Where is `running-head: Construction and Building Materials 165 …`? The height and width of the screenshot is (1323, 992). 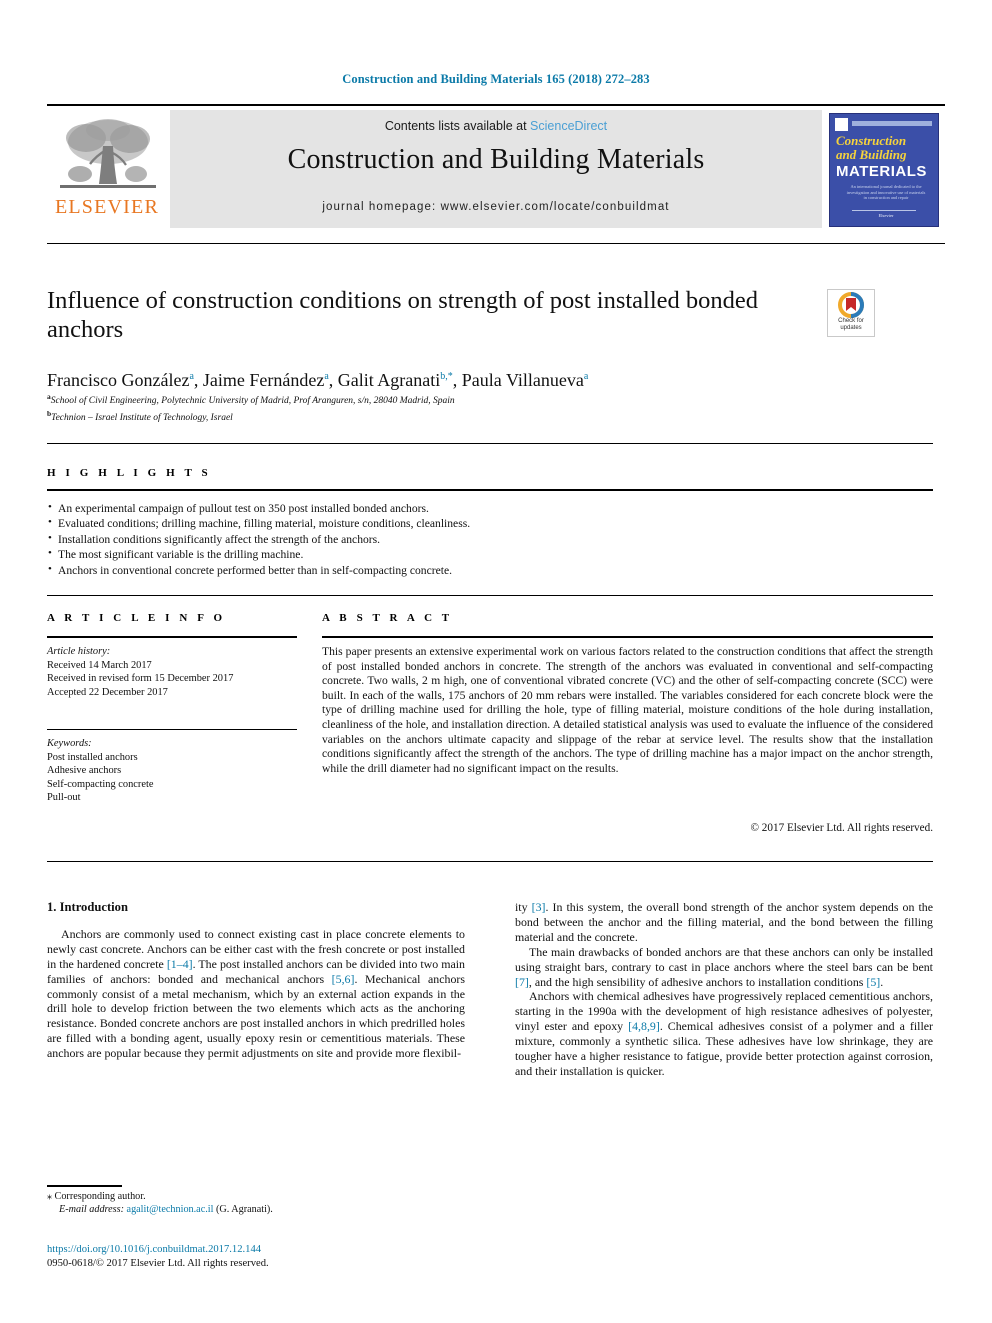 running-head: Construction and Building Materials 165 … is located at coordinates (496, 79).